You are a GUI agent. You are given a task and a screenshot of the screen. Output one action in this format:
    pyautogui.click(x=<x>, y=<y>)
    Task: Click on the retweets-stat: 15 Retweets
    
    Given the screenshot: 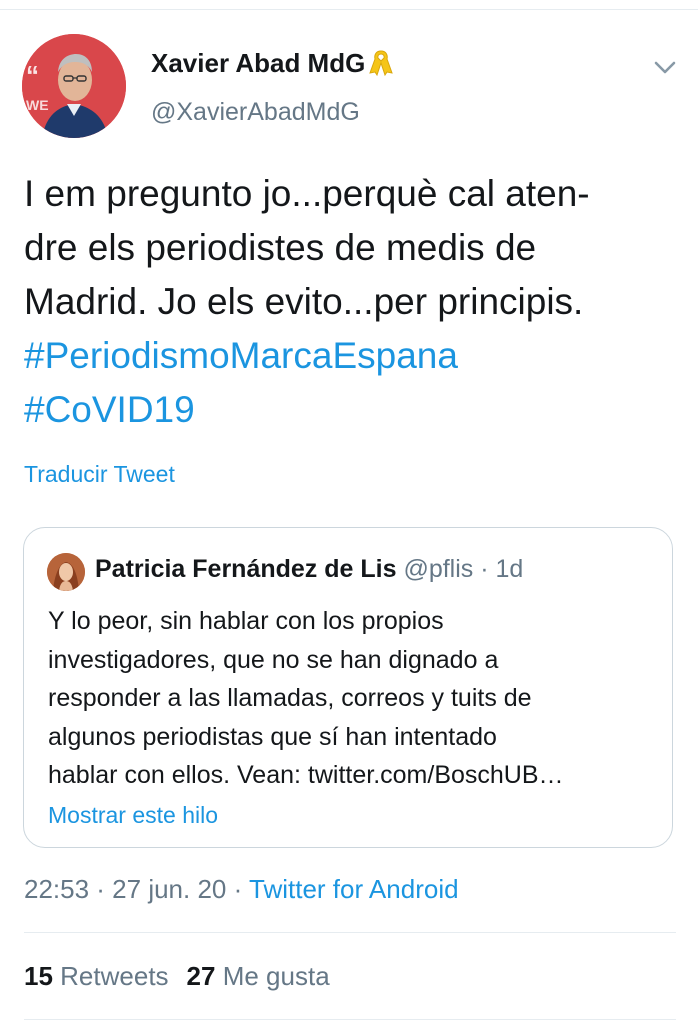 What is the action you would take?
    pyautogui.click(x=96, y=976)
    